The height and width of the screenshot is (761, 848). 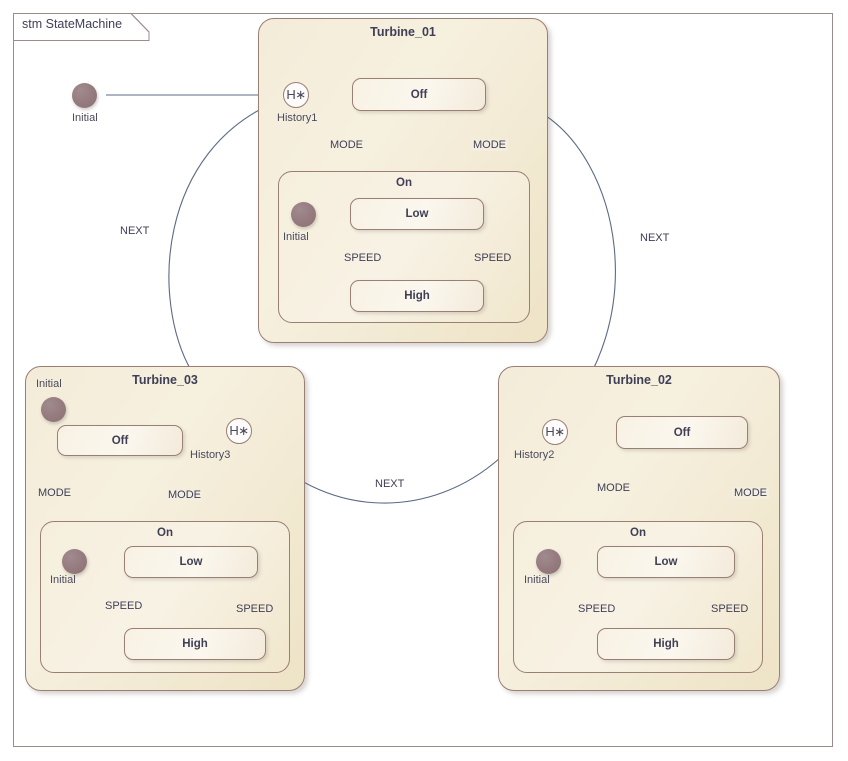 I want to click on composite-title-turbine-02: Turbine_02, so click(x=639, y=380).